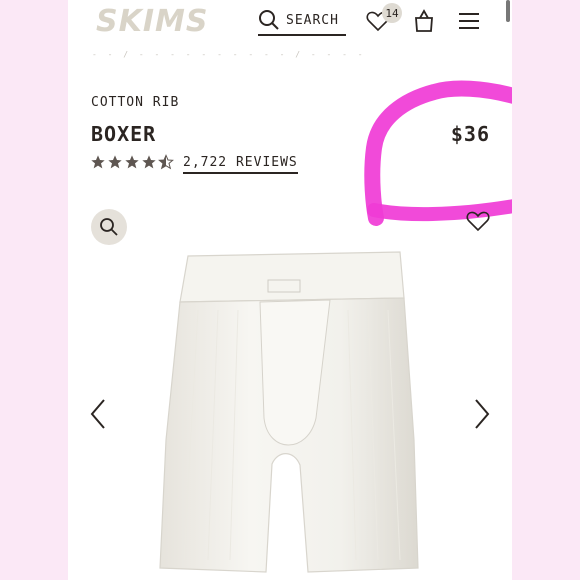 This screenshot has width=580, height=580. What do you see at coordinates (240, 164) in the screenshot?
I see `reviews-link: 2,722 REVIEWS` at bounding box center [240, 164].